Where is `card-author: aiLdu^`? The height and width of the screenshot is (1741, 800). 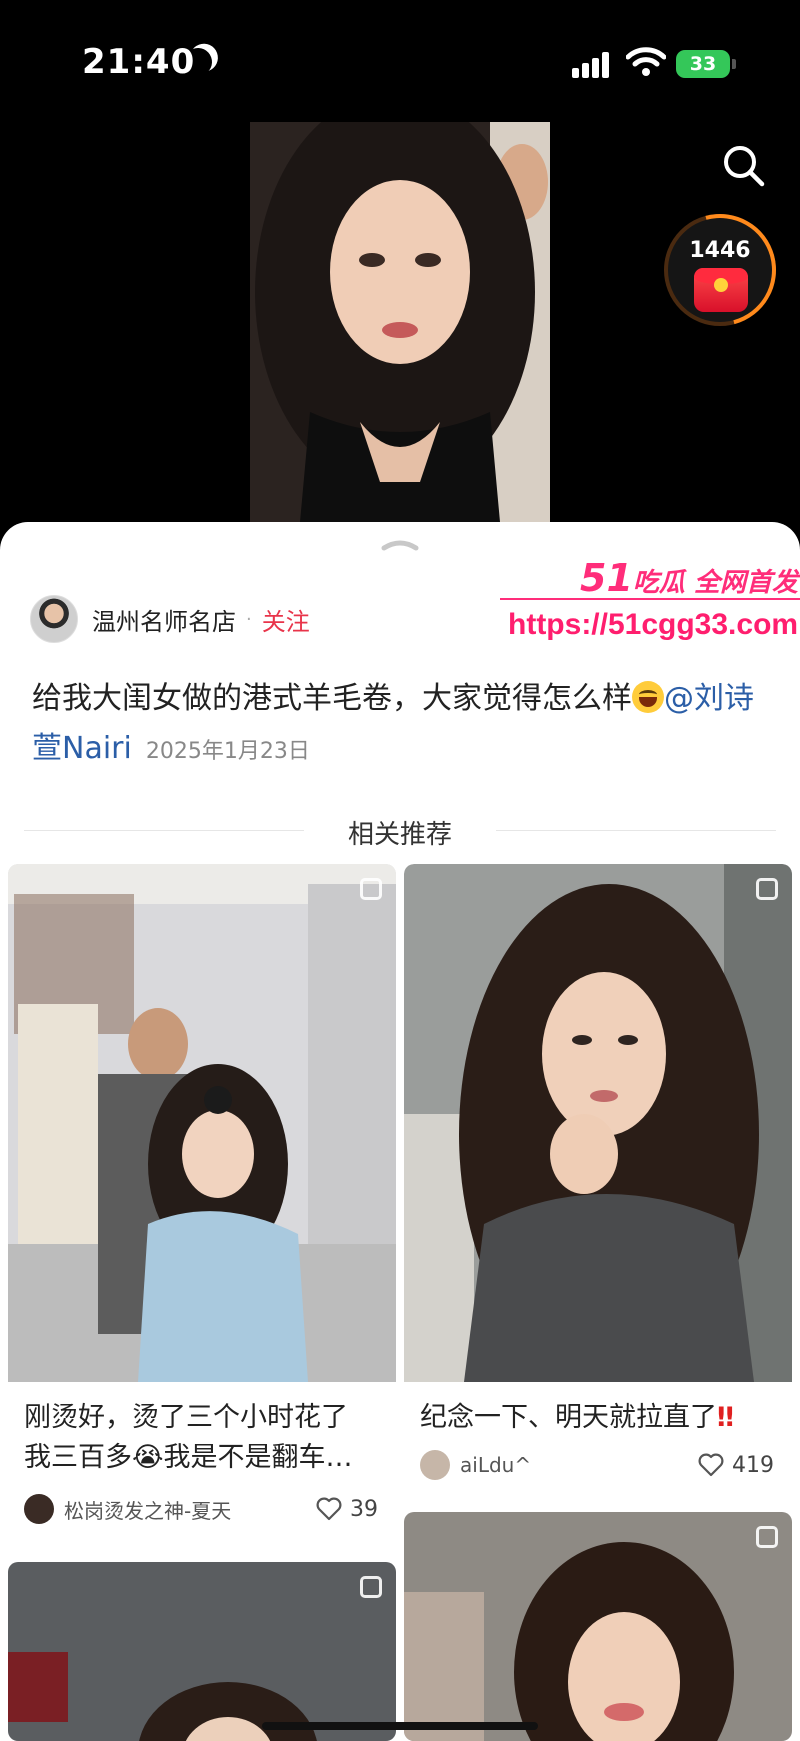
card-author: aiLdu^ is located at coordinates (475, 1465).